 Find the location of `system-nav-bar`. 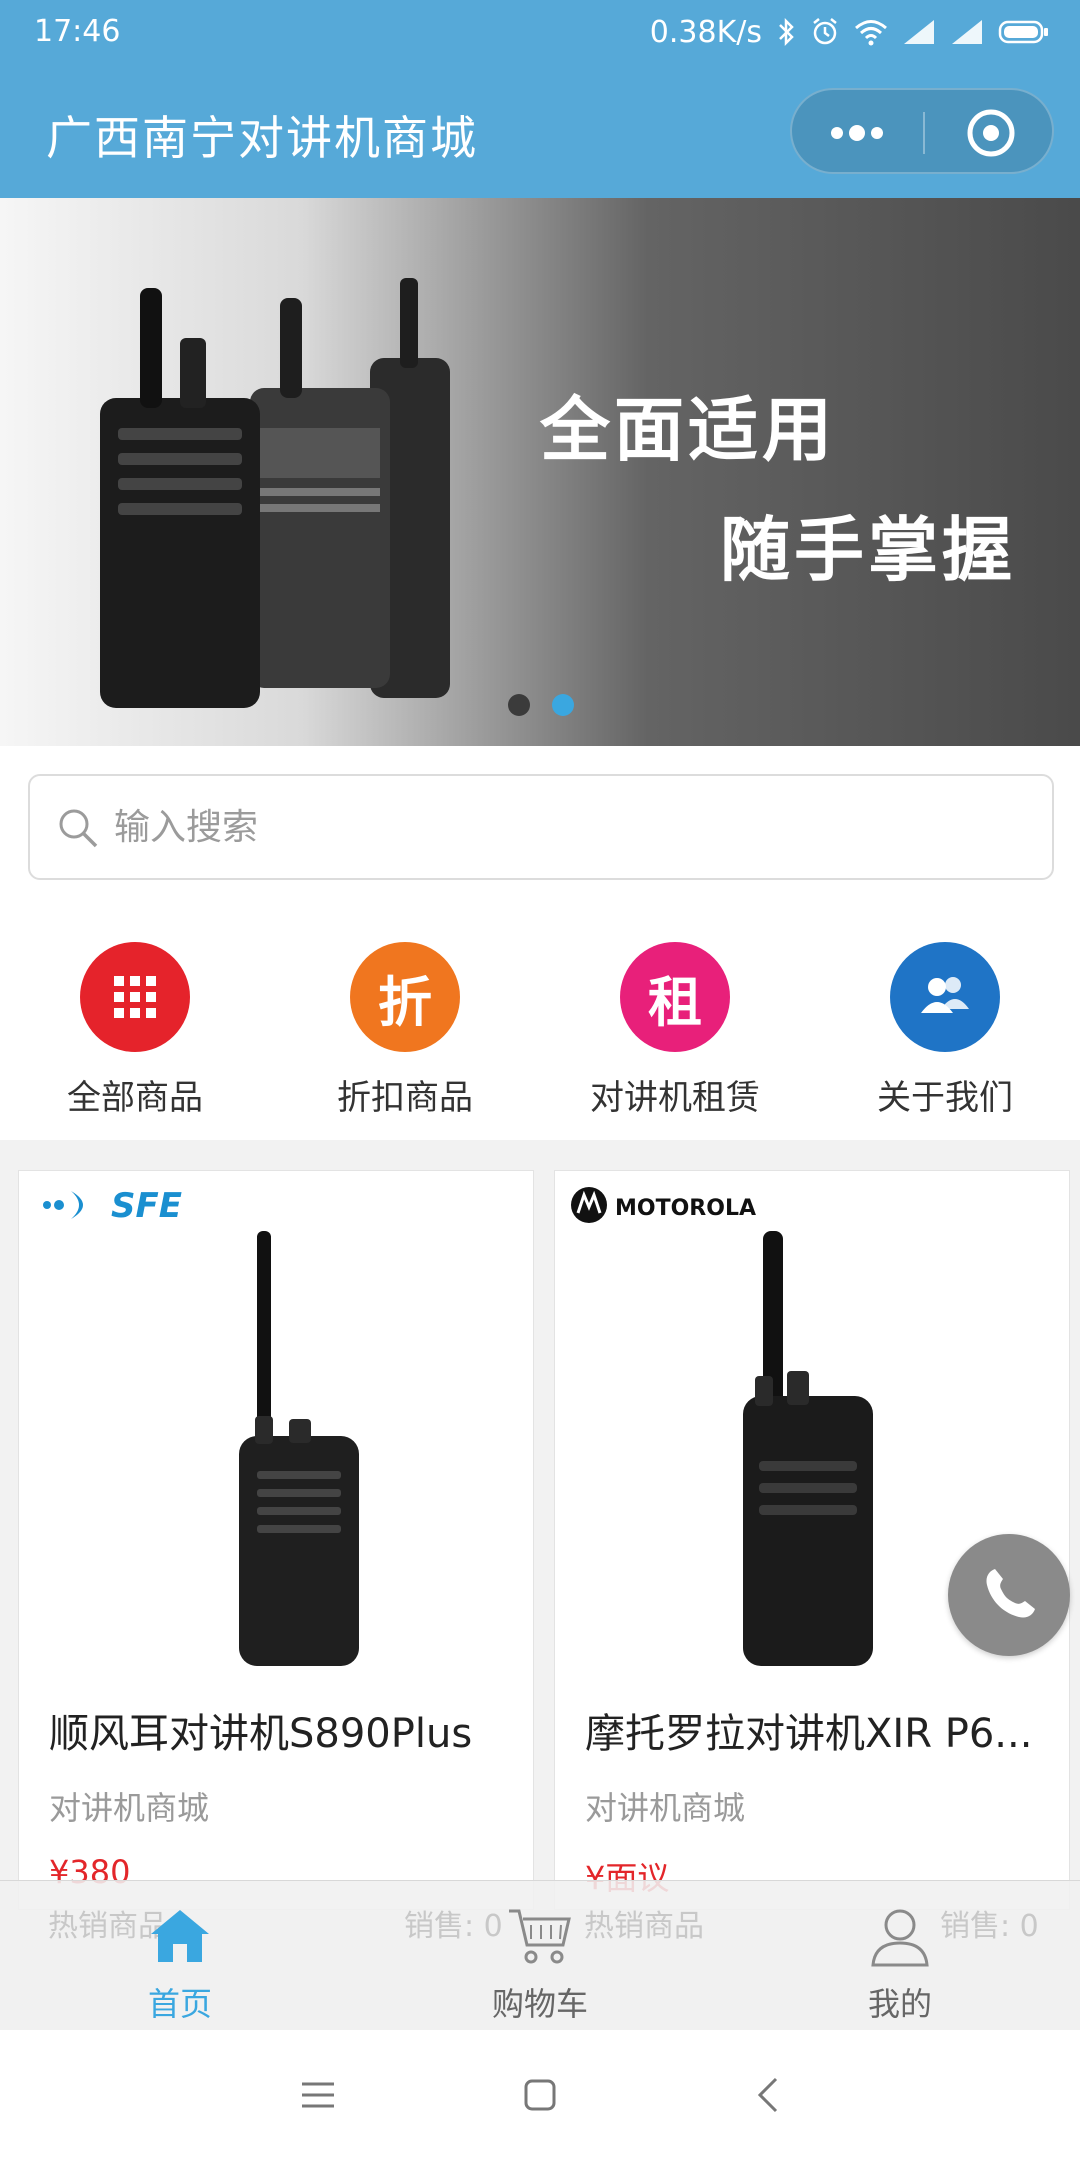

system-nav-bar is located at coordinates (540, 2095).